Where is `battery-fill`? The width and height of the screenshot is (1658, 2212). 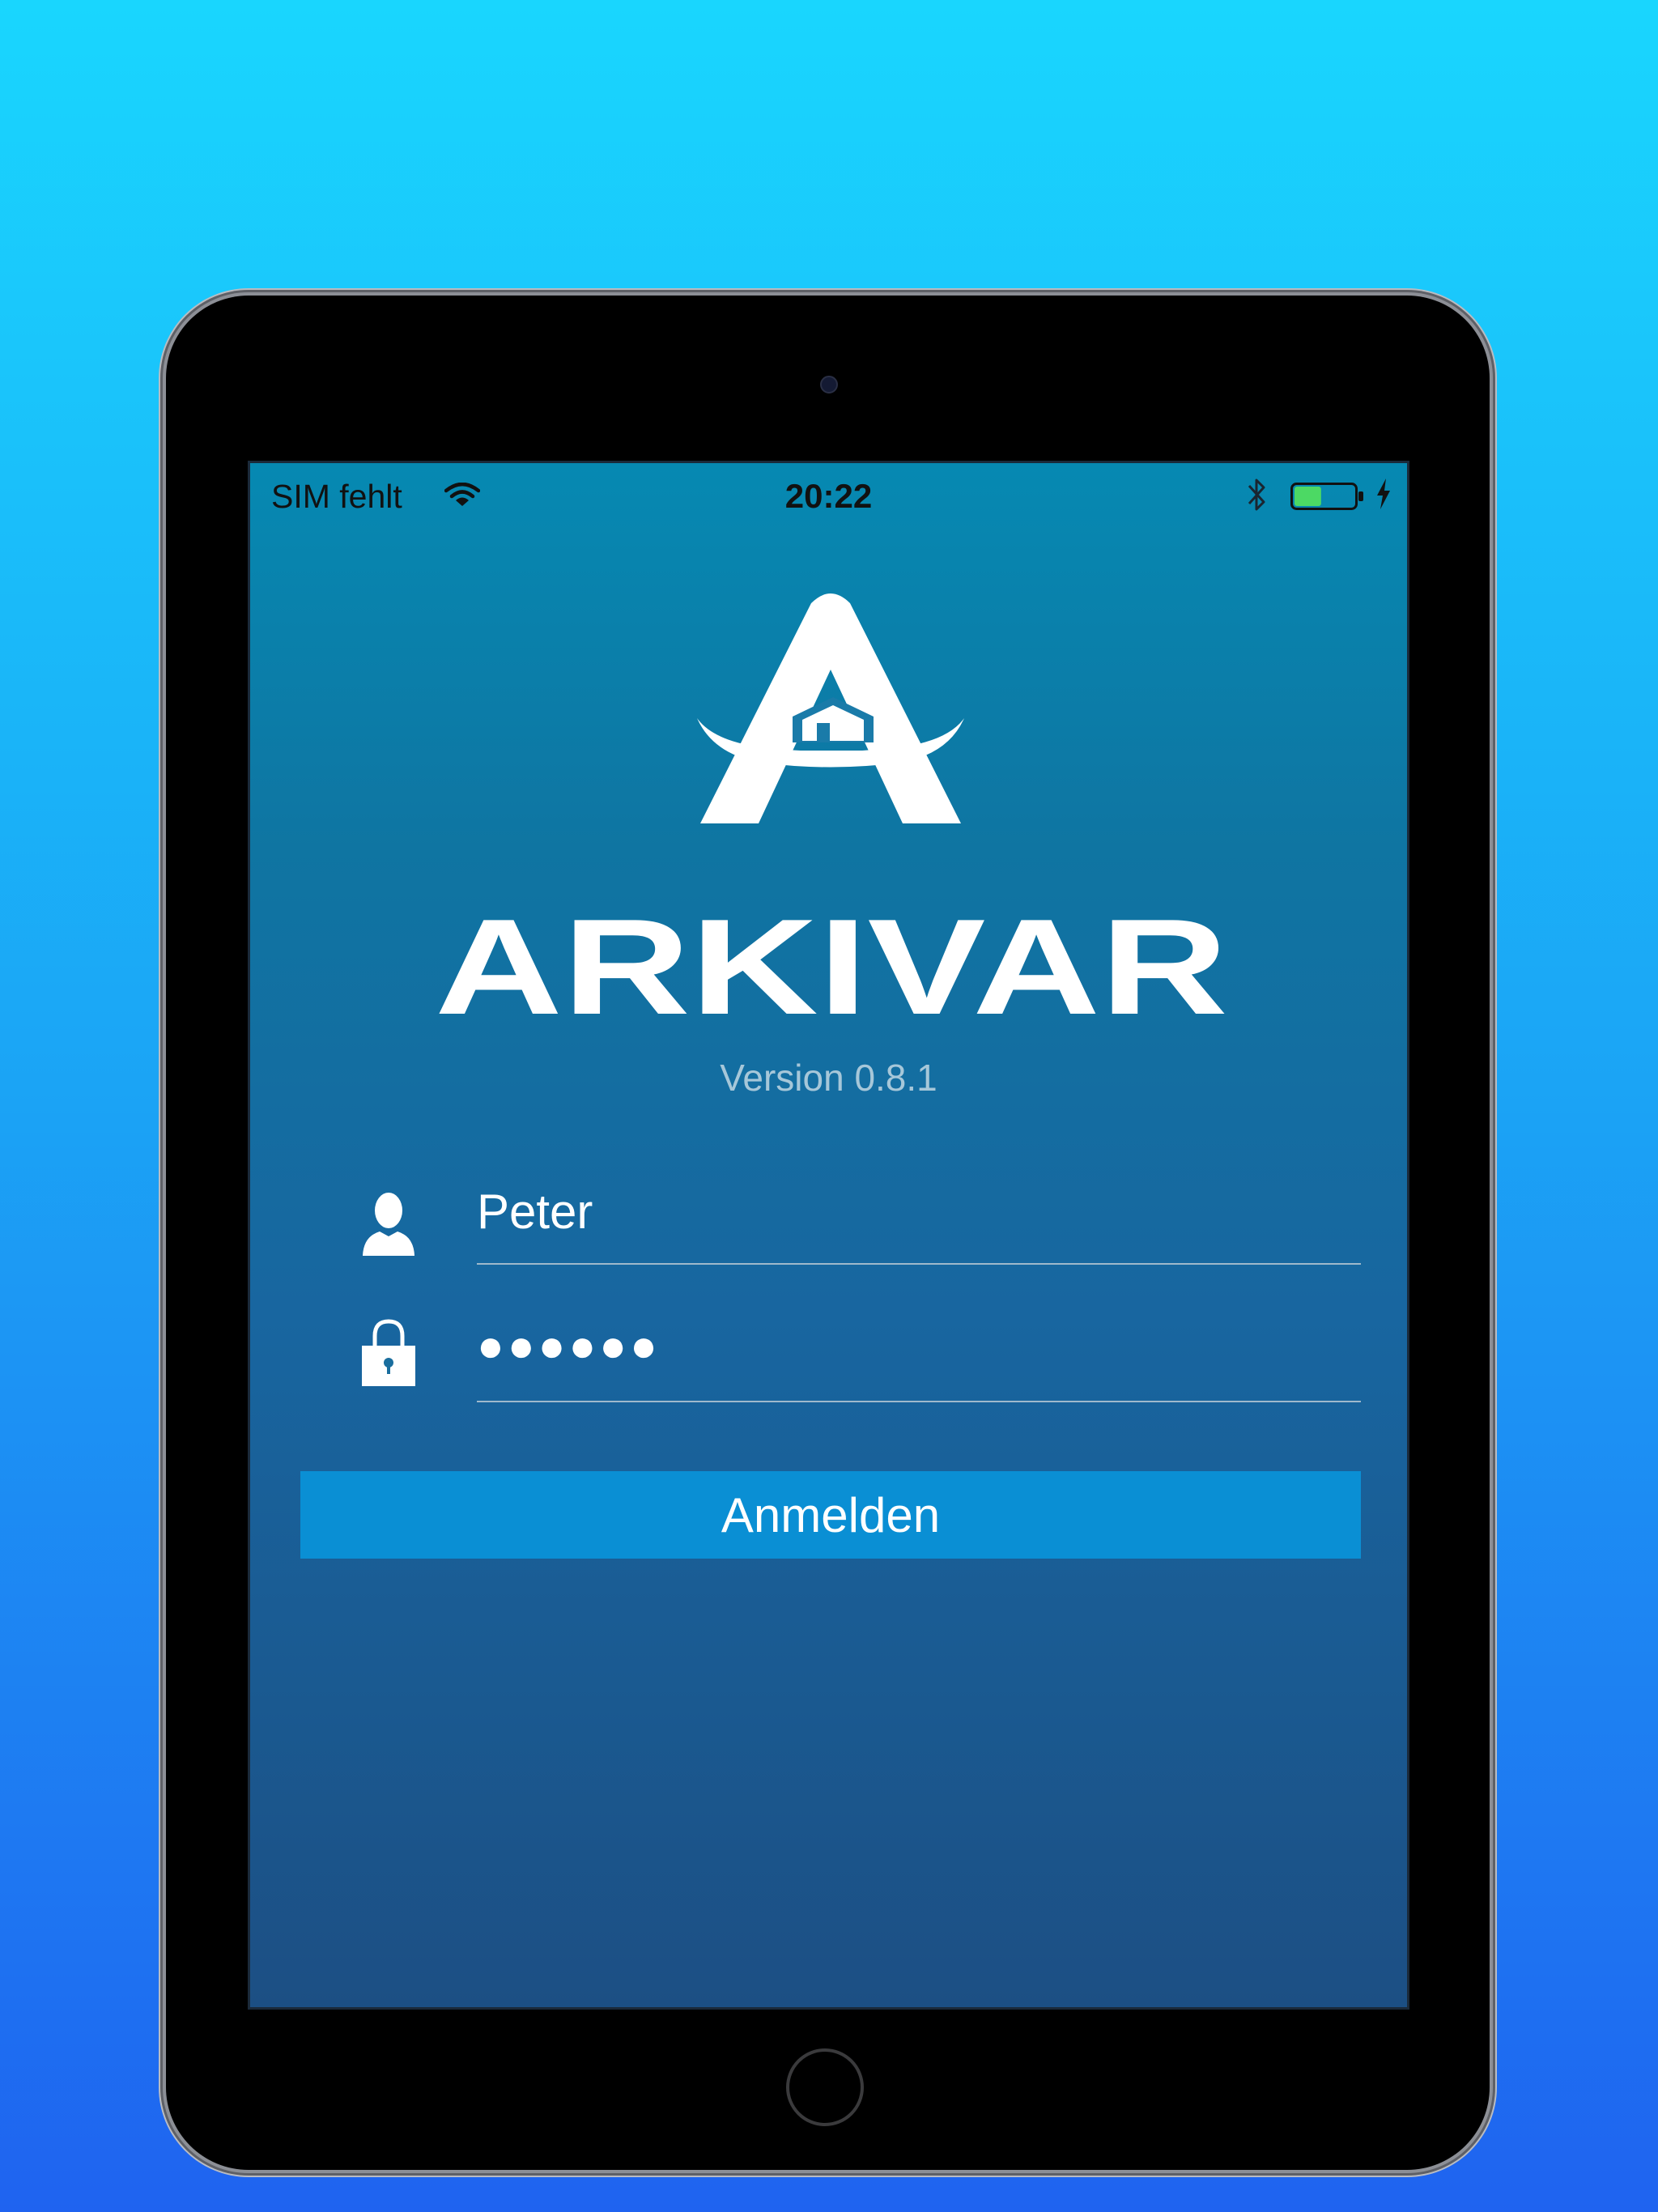 battery-fill is located at coordinates (1308, 497).